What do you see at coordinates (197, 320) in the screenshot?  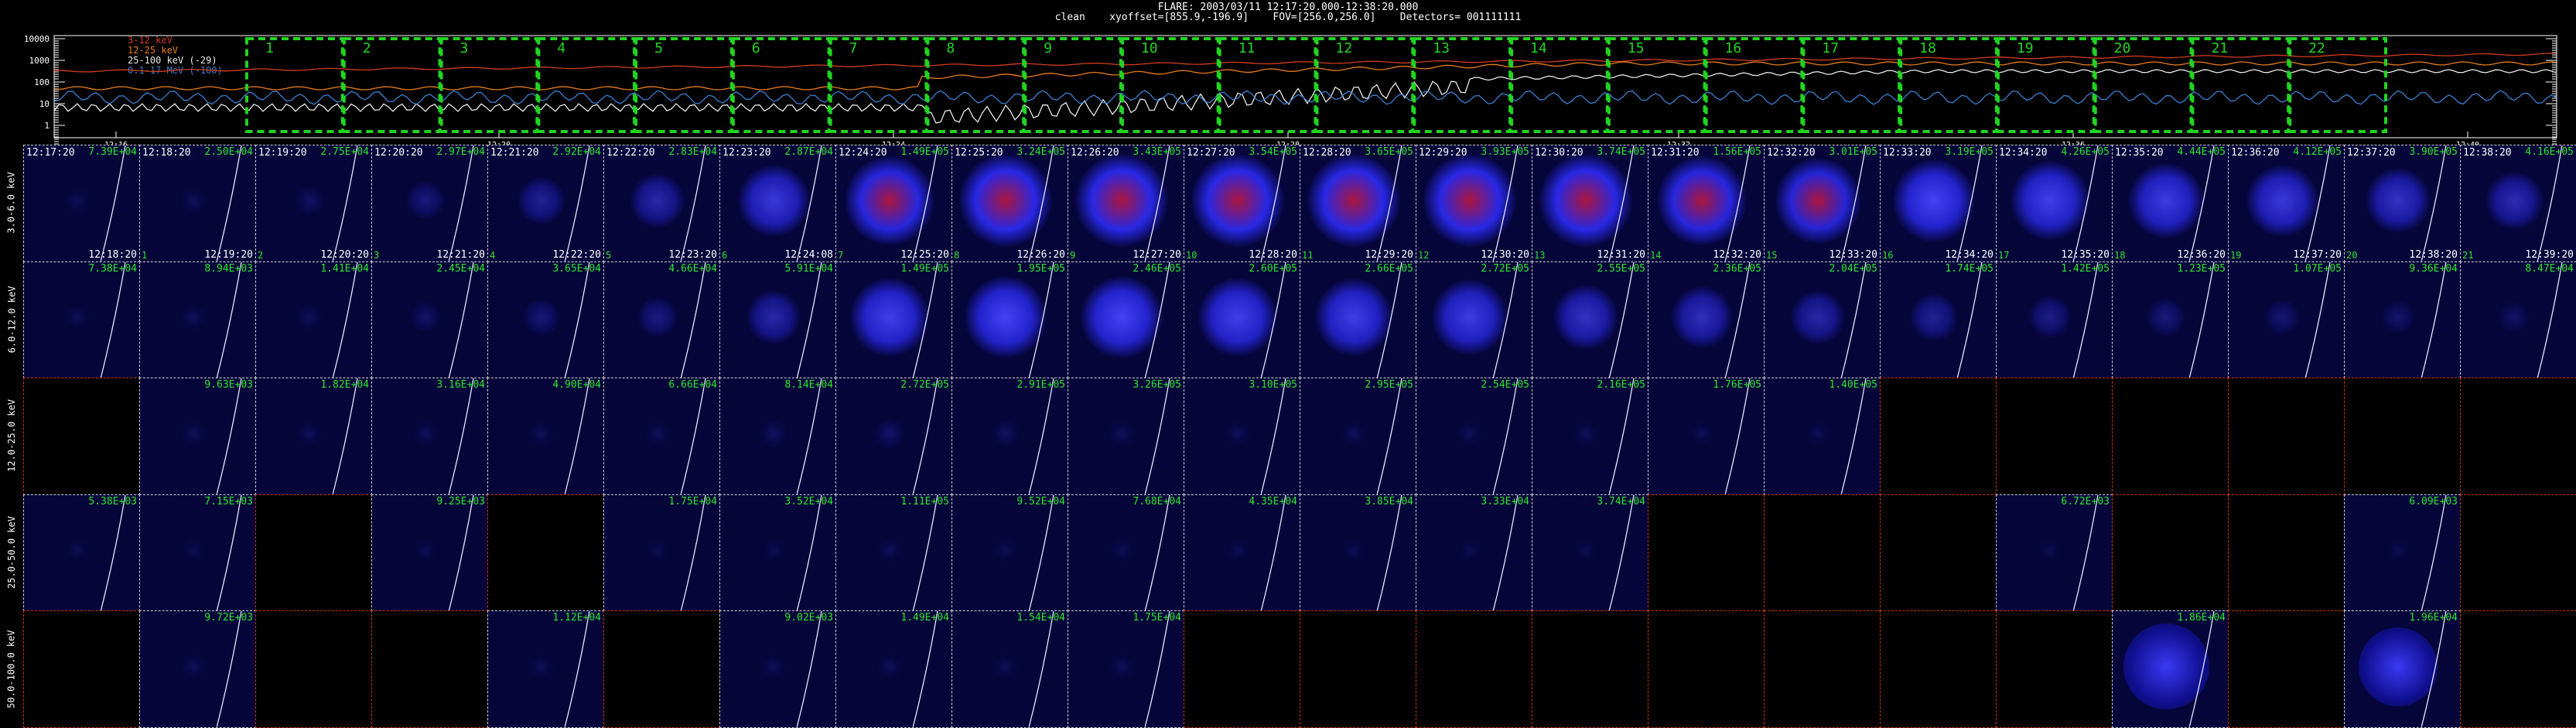 I see `image-cell: 8.94E+03` at bounding box center [197, 320].